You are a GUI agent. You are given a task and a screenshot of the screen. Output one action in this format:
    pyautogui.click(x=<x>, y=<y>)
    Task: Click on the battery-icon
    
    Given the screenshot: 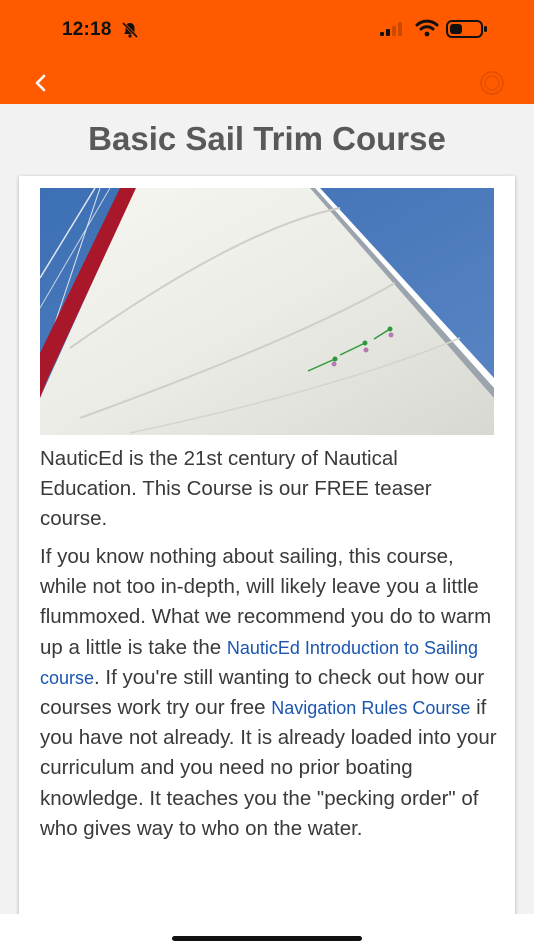 What is the action you would take?
    pyautogui.click(x=466, y=29)
    